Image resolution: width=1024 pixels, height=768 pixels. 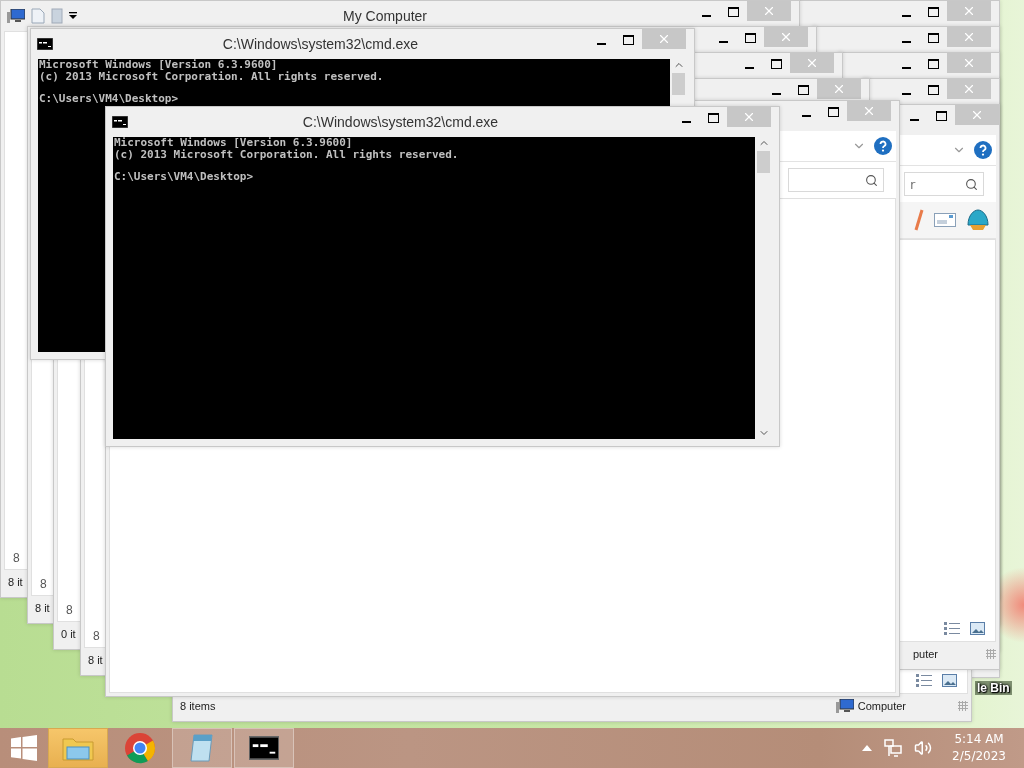 I want to click on clock: 5:14 AM 2/5/2023, so click(x=979, y=748).